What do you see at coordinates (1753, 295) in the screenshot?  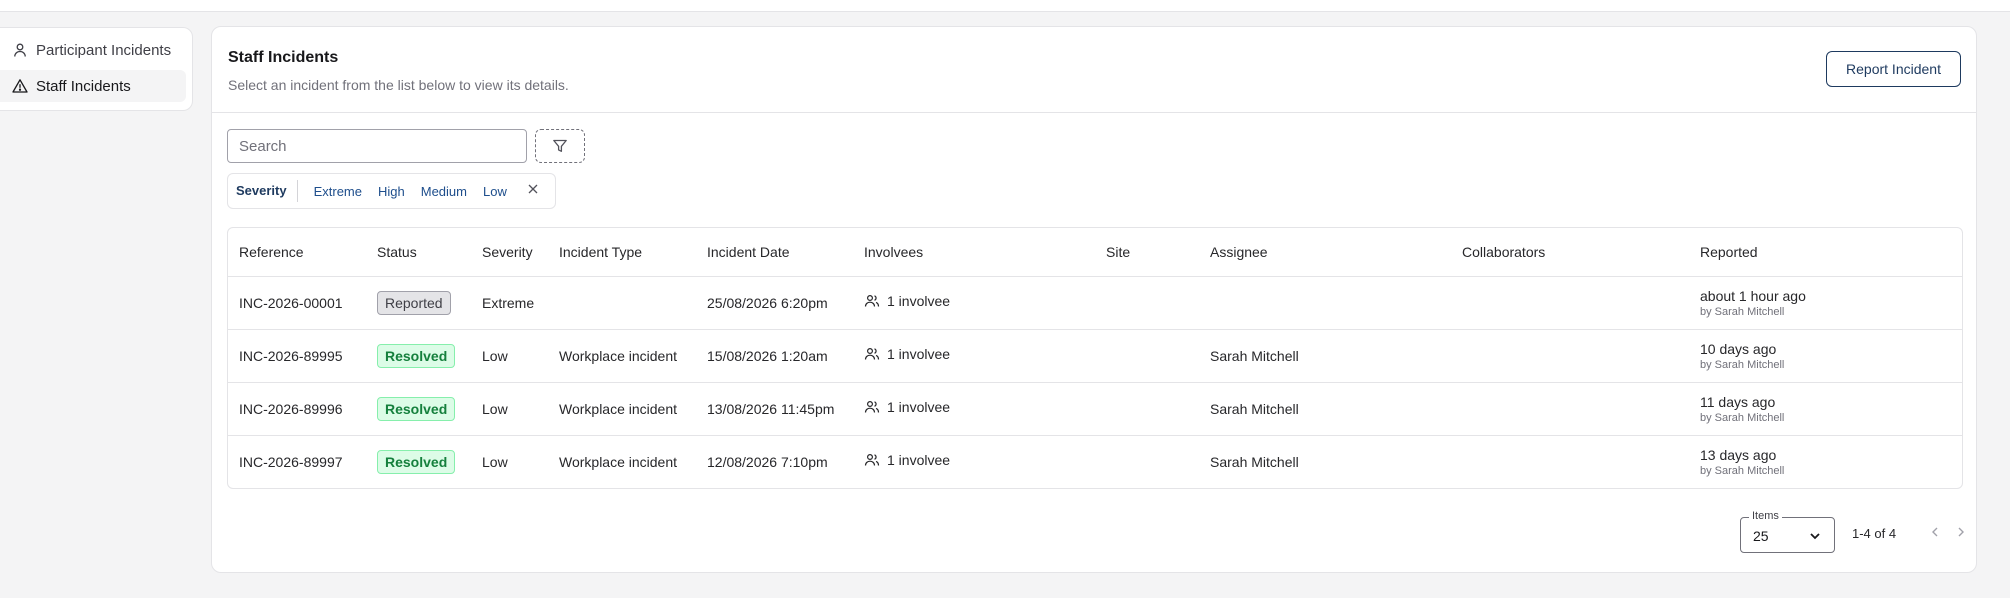 I see `reported-time: about 1 hour ago` at bounding box center [1753, 295].